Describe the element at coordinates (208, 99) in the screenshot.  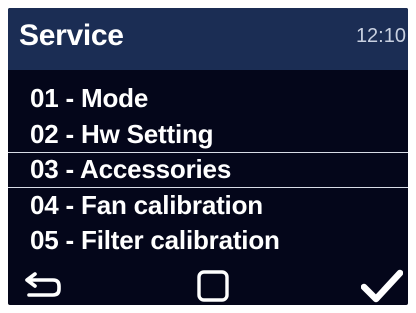
I see `menu-item-mode: 01 - Mode` at that location.